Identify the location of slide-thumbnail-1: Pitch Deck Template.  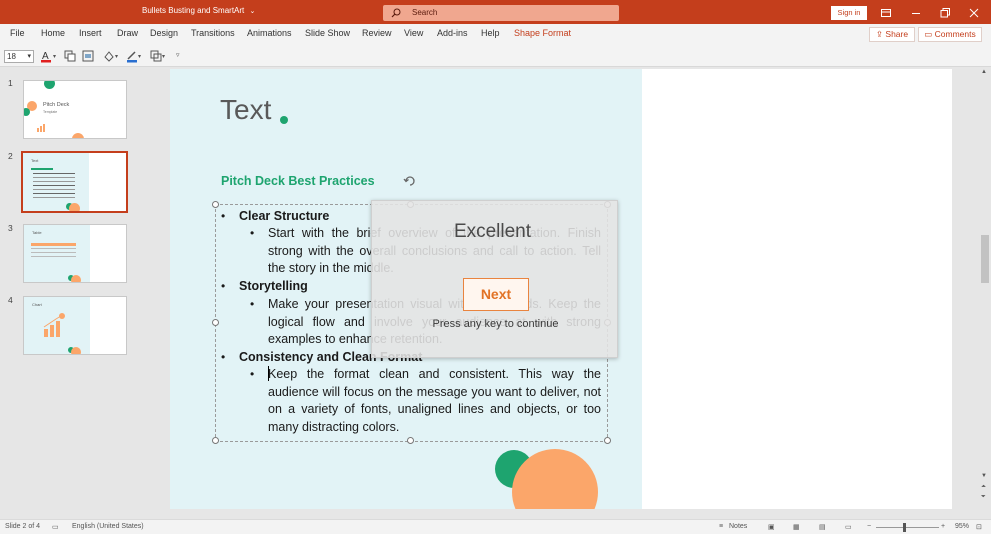
(75, 109).